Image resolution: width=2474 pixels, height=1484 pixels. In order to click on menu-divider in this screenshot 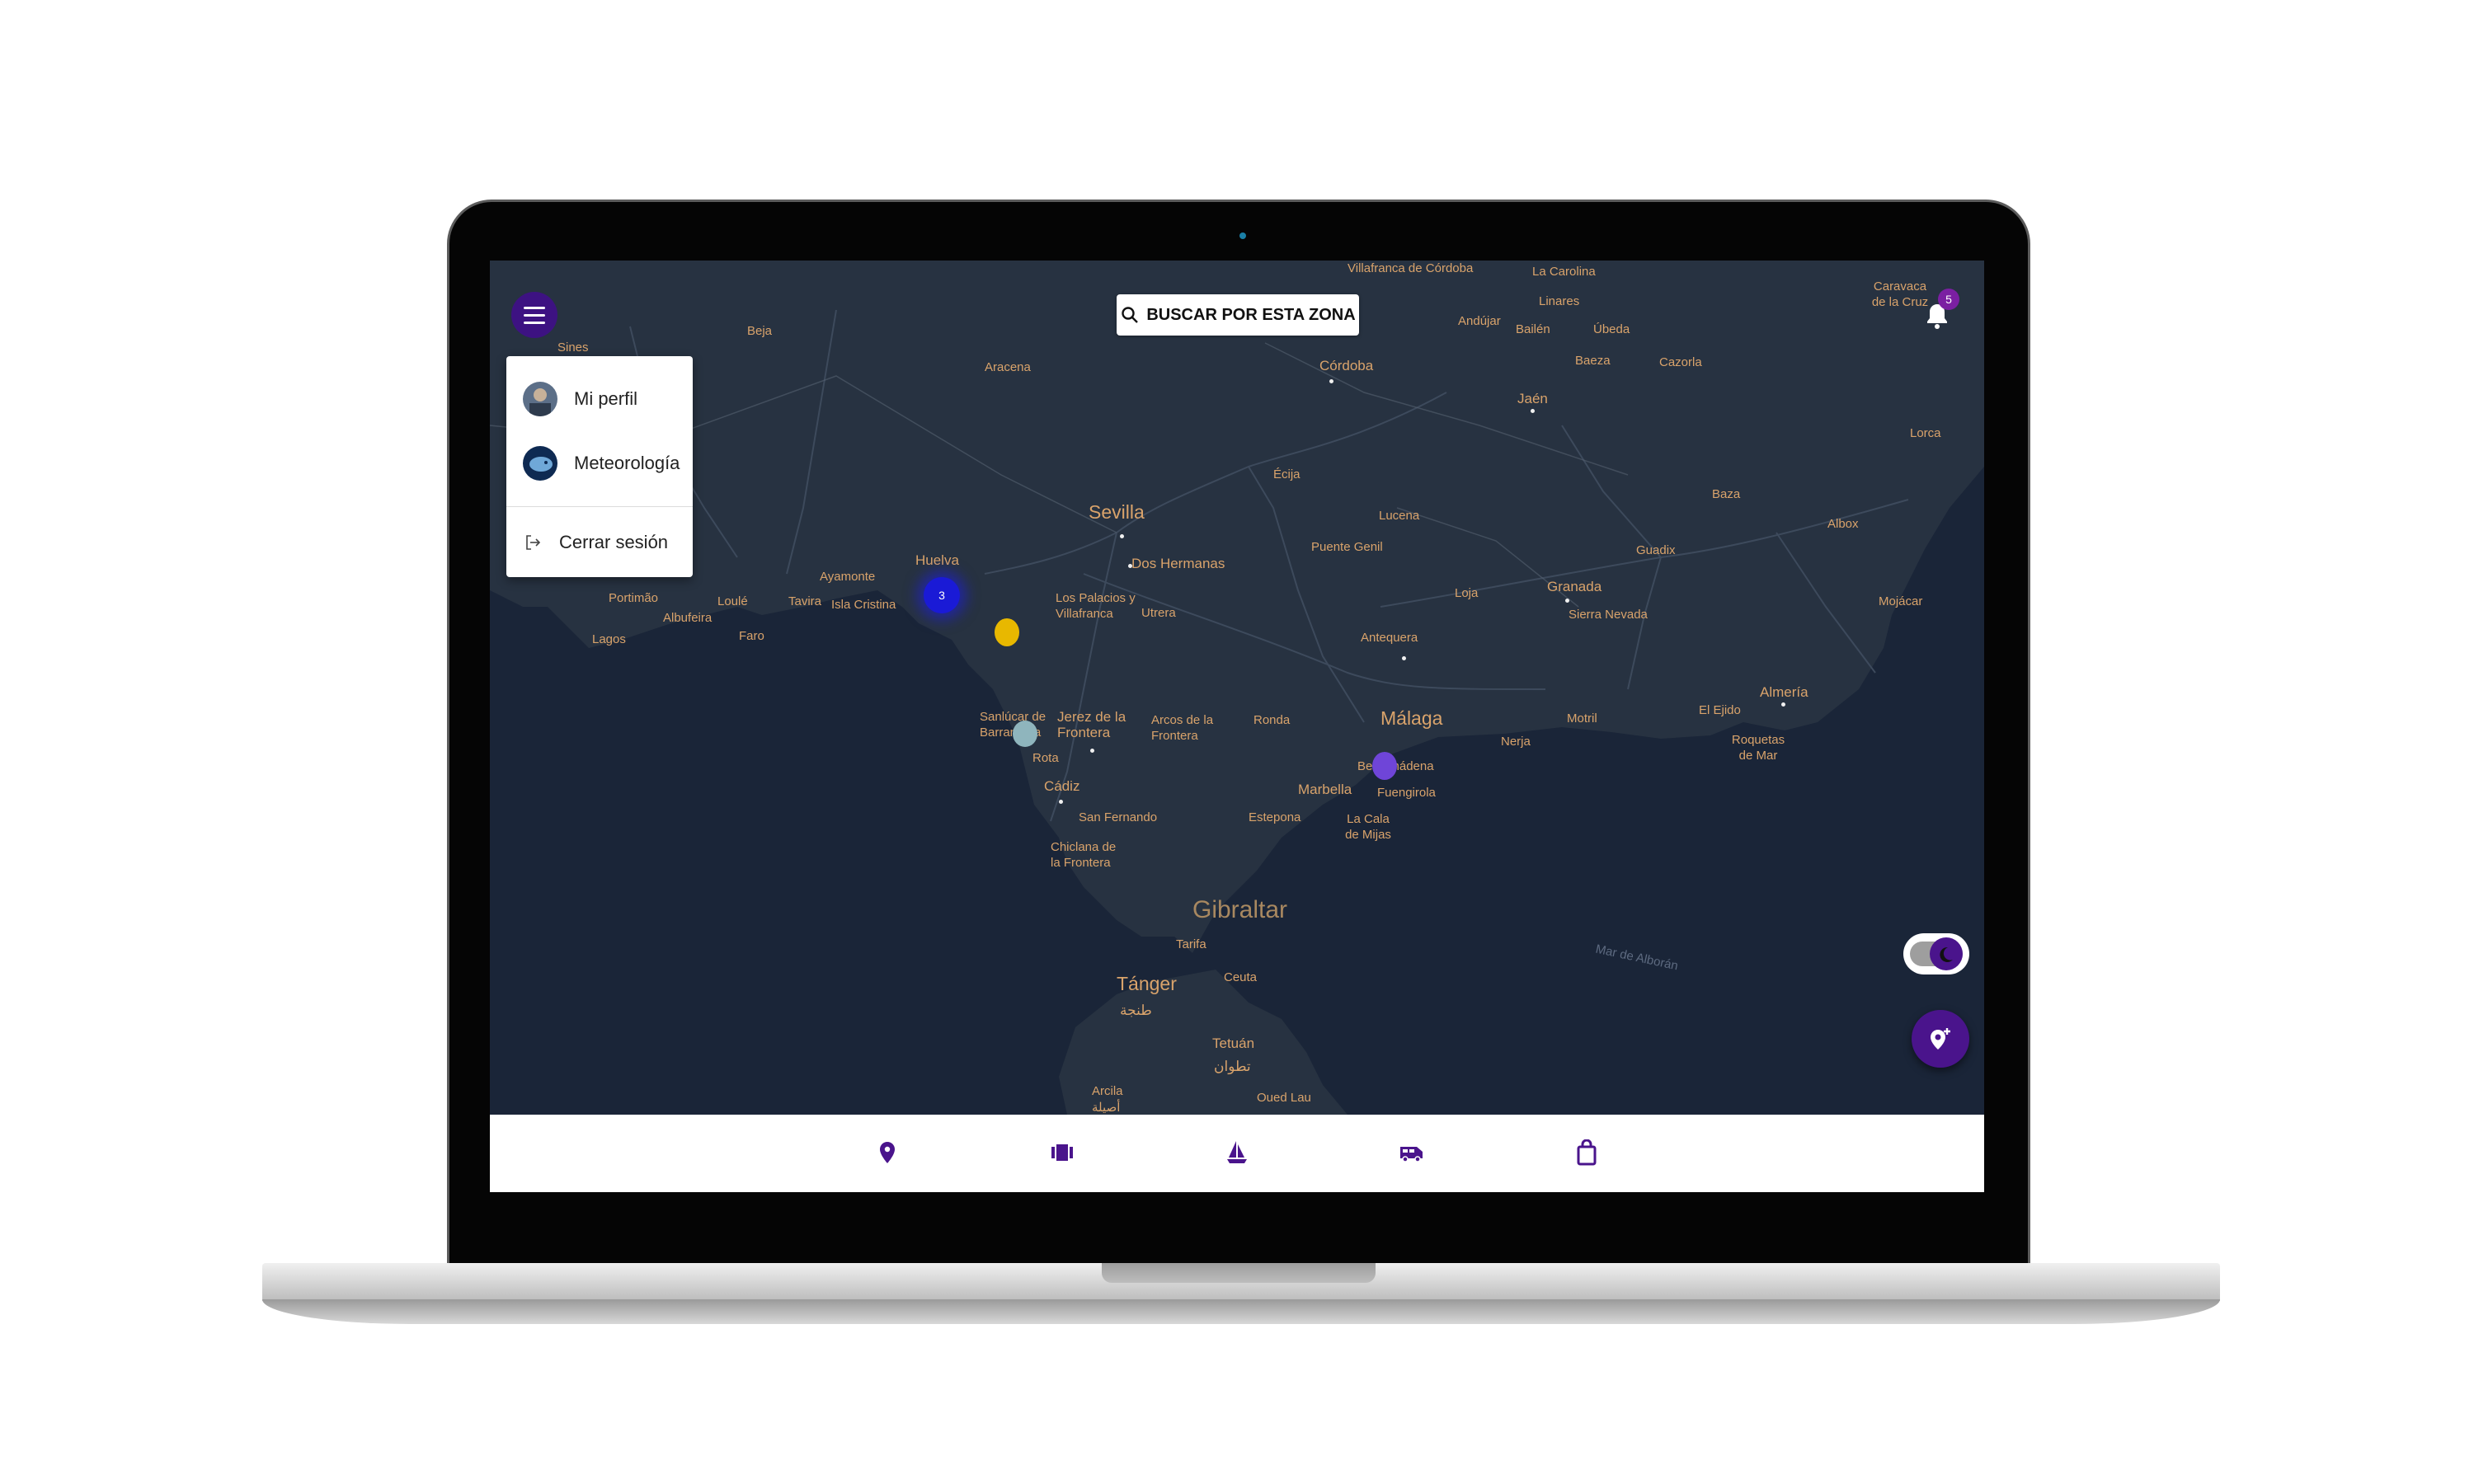, I will do `click(599, 506)`.